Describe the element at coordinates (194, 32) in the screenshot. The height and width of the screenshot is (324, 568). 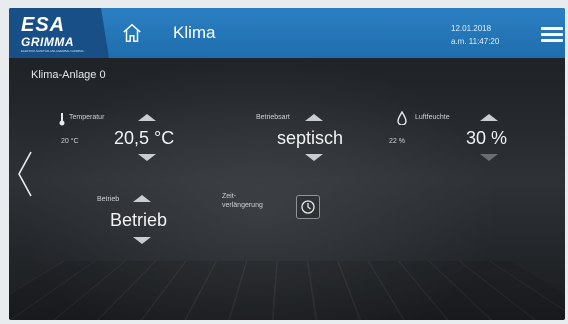
I see `page-title: Klima` at that location.